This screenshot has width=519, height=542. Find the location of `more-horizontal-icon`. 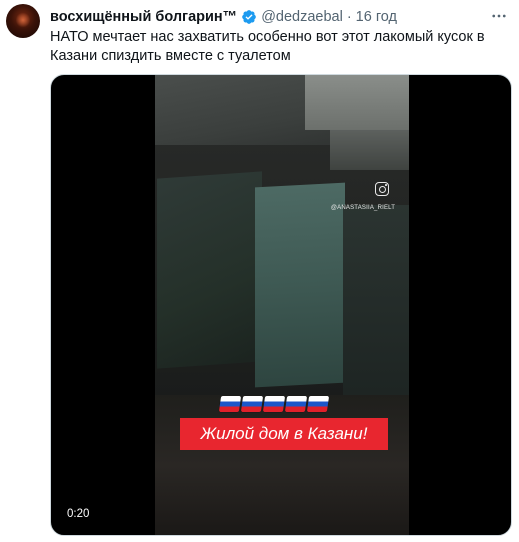

more-horizontal-icon is located at coordinates (499, 16).